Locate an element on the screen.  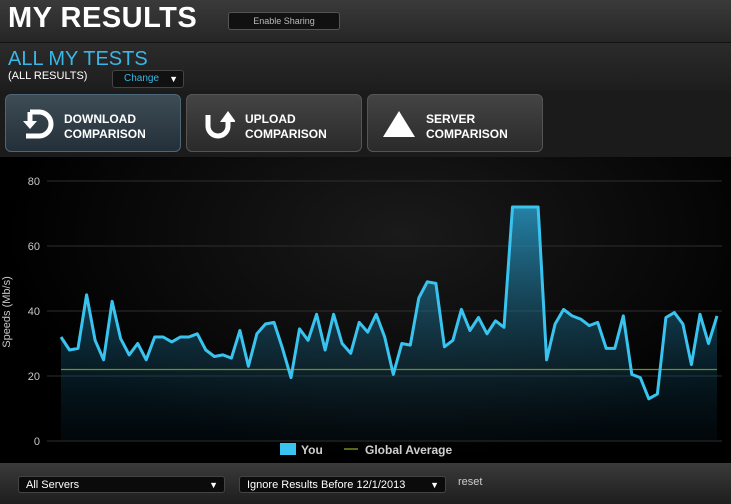
legend-global-average-label: Global Average is located at coordinates (408, 450).